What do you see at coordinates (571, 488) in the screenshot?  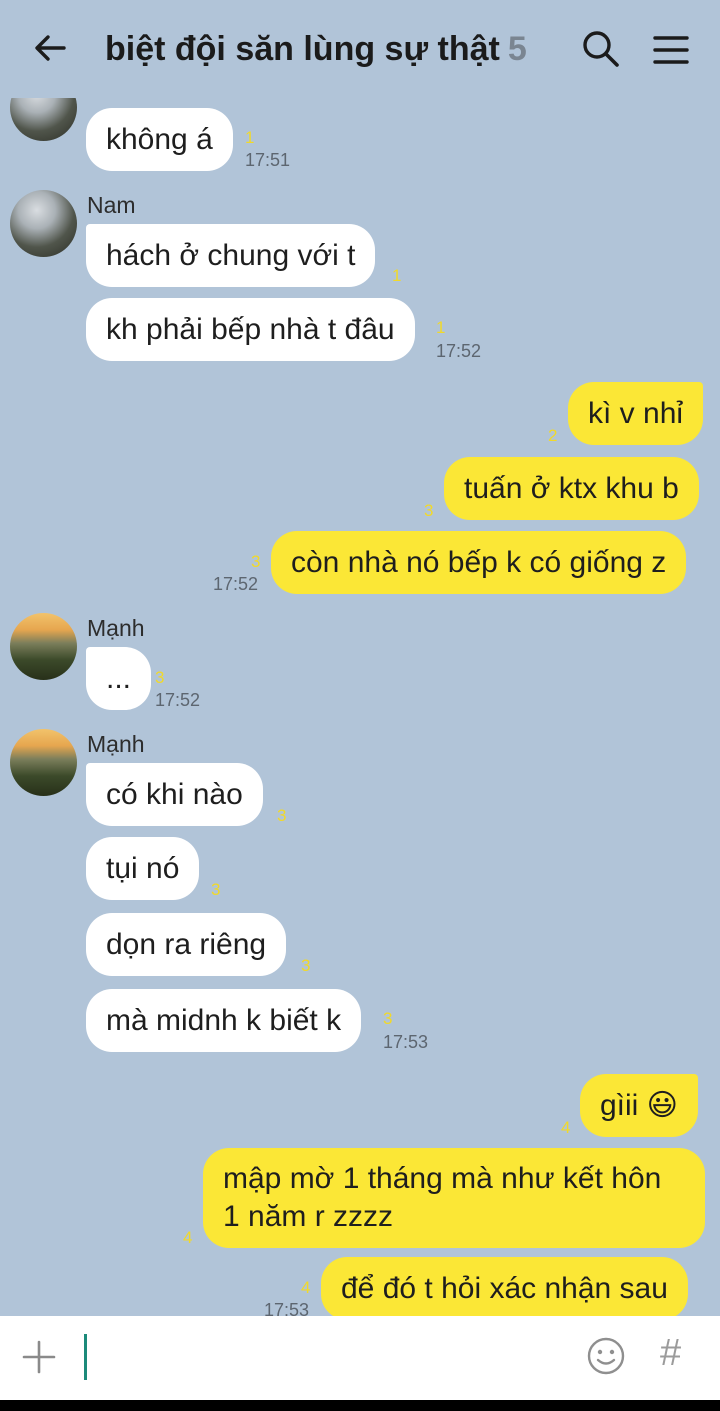 I see `message-bubble: tuấn ở ktx khu b` at bounding box center [571, 488].